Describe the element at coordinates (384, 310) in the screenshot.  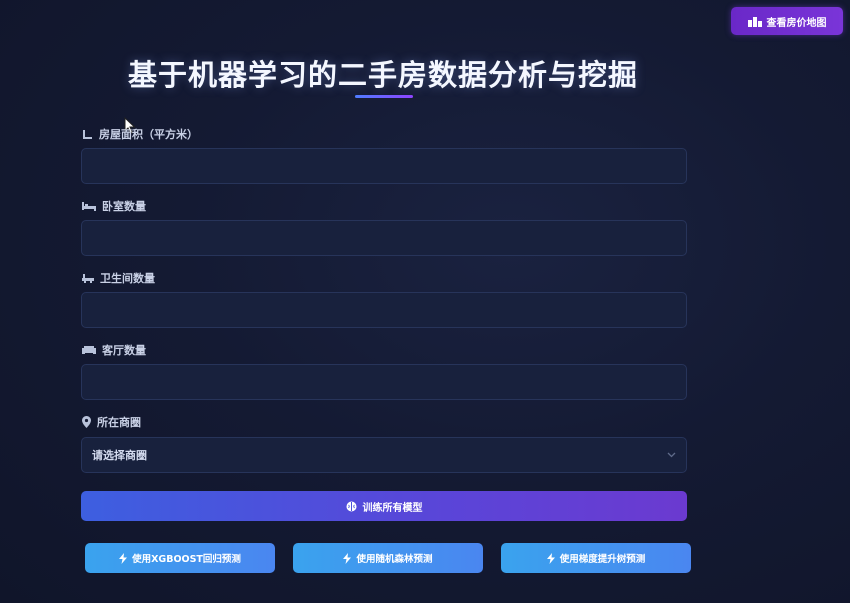
I see `bathrooms-input` at that location.